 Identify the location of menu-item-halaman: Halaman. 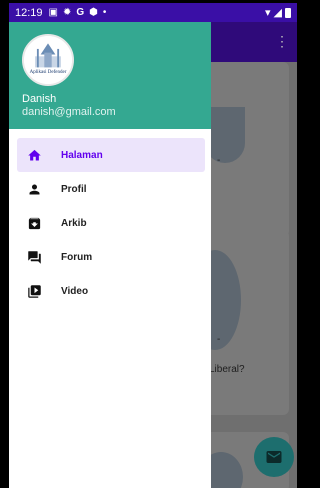
(111, 155).